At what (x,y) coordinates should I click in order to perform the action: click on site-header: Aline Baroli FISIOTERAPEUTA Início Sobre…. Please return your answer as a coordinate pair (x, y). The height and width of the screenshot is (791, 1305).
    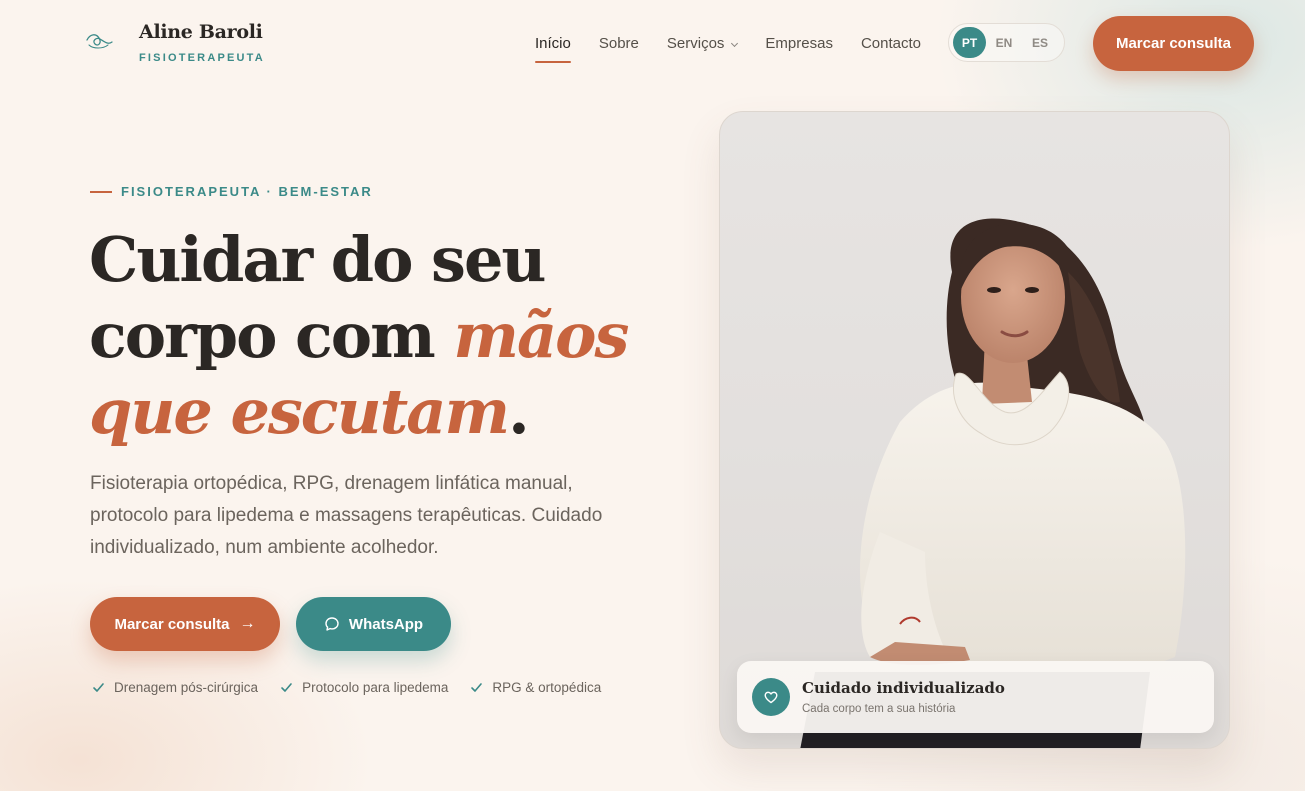
    Looking at the image, I should click on (652, 43).